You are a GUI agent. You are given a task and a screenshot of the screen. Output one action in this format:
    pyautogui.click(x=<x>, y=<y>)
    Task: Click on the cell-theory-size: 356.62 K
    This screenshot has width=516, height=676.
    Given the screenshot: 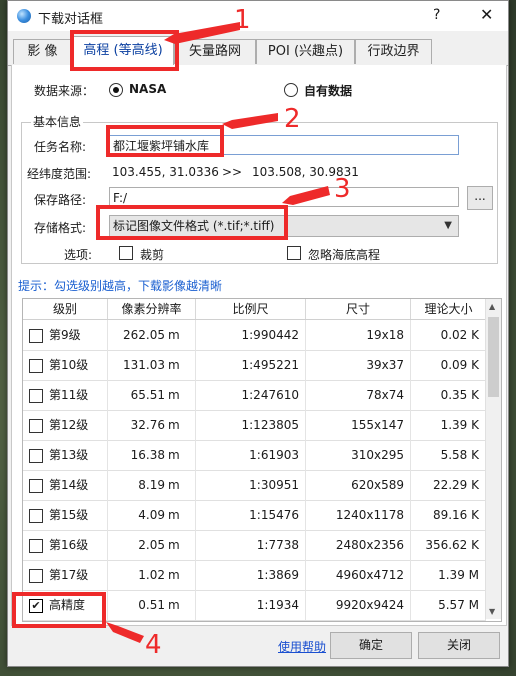 What is the action you would take?
    pyautogui.click(x=448, y=545)
    